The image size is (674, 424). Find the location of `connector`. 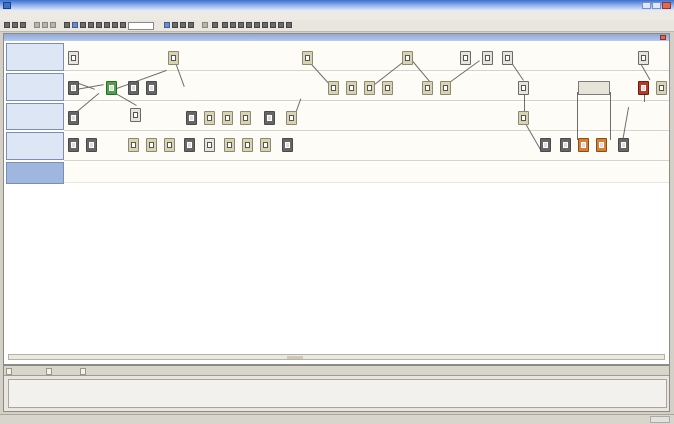

connector is located at coordinates (577, 116).